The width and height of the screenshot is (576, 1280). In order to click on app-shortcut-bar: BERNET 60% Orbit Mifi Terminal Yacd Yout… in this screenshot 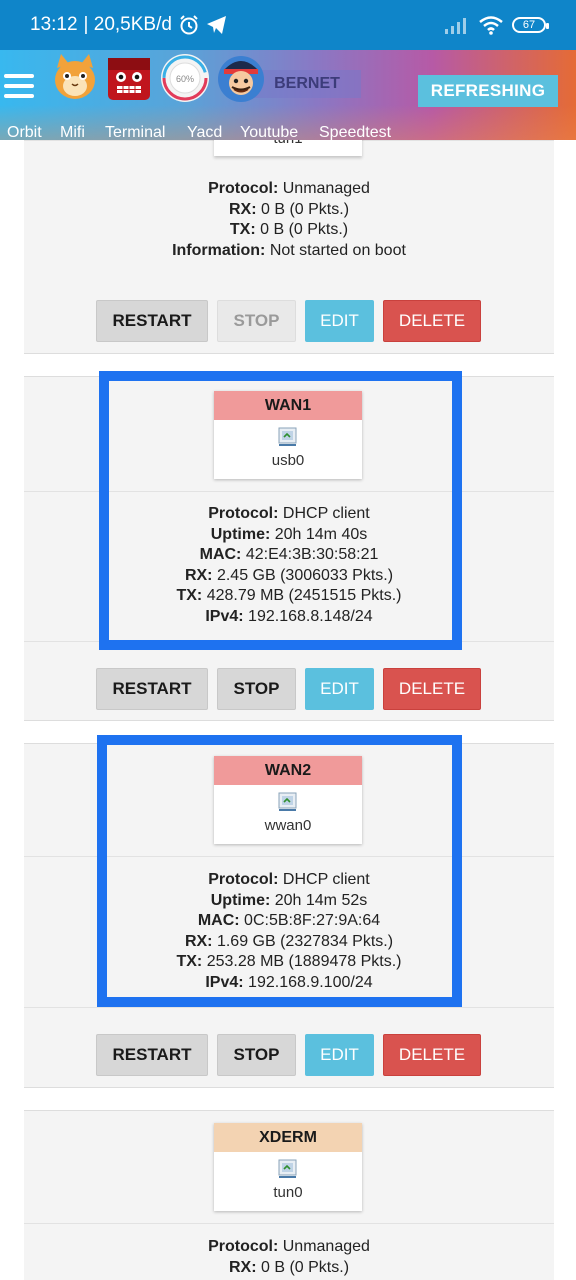, I will do `click(288, 95)`.